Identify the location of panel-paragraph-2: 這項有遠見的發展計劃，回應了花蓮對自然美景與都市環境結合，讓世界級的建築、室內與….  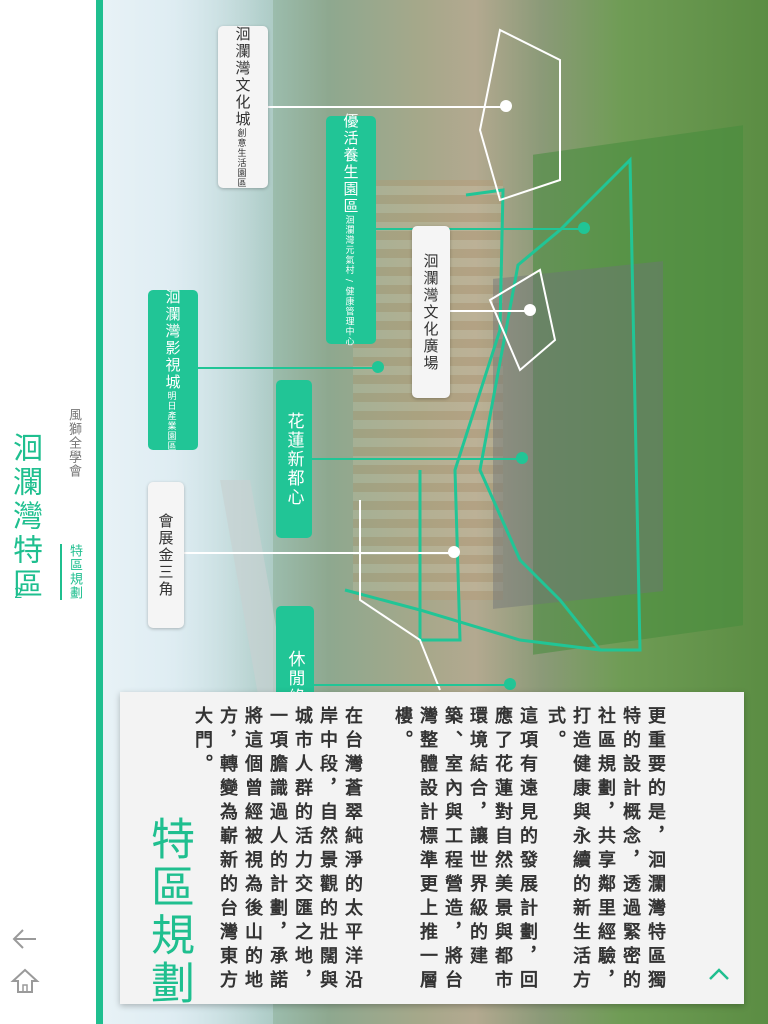
(465, 850).